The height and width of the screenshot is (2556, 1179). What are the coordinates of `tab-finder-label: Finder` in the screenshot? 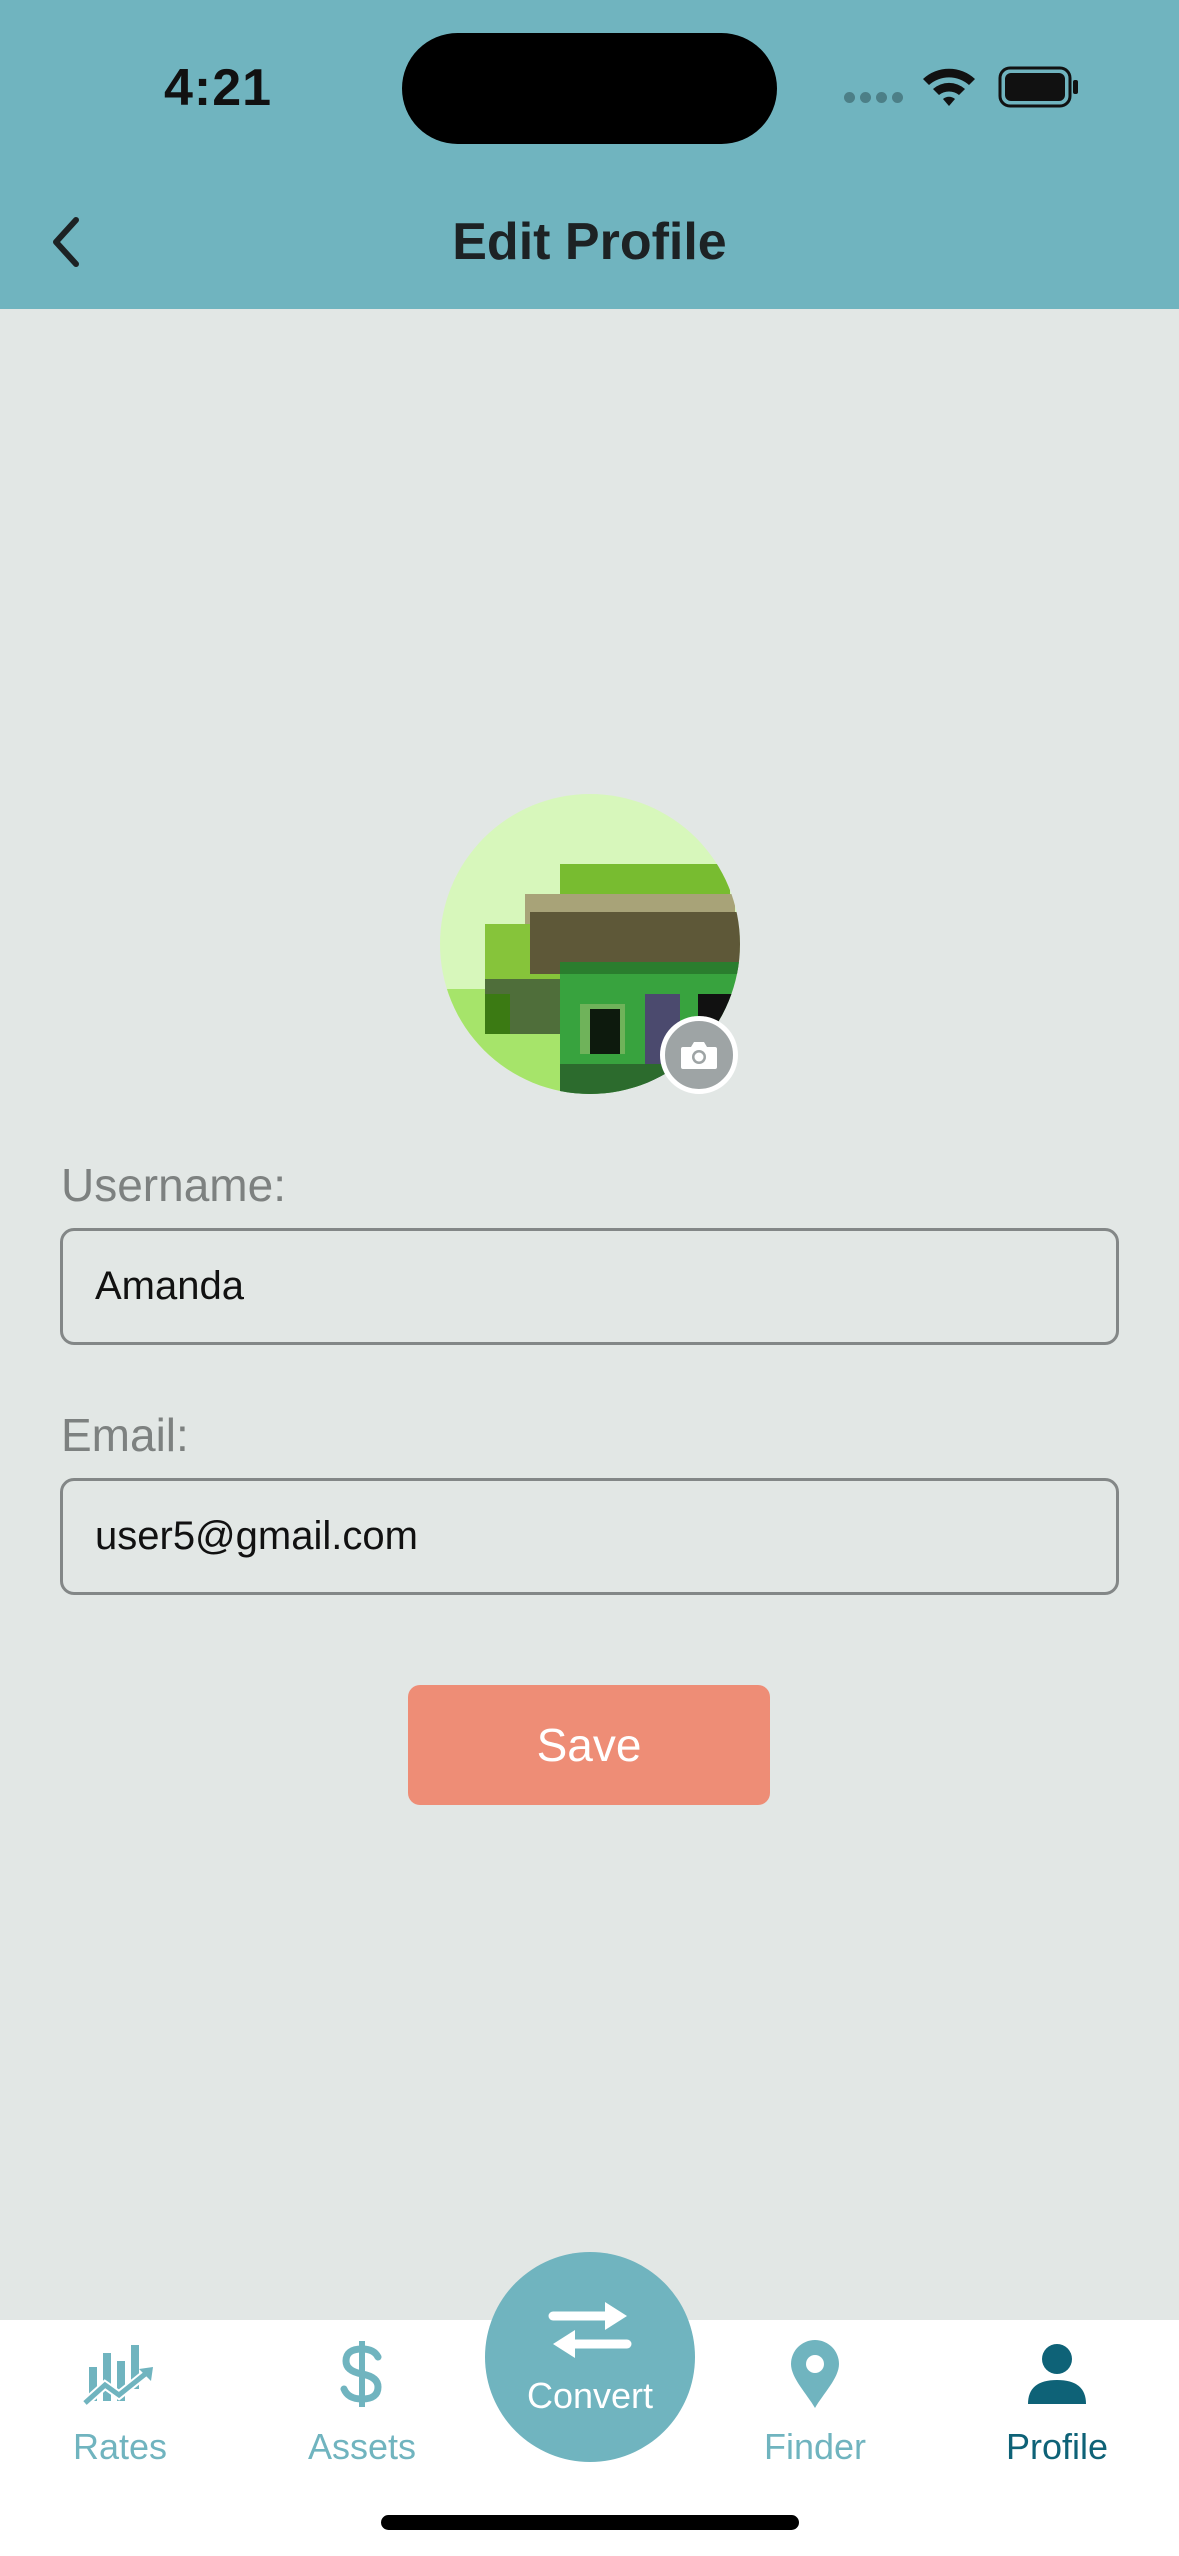 It's located at (815, 2446).